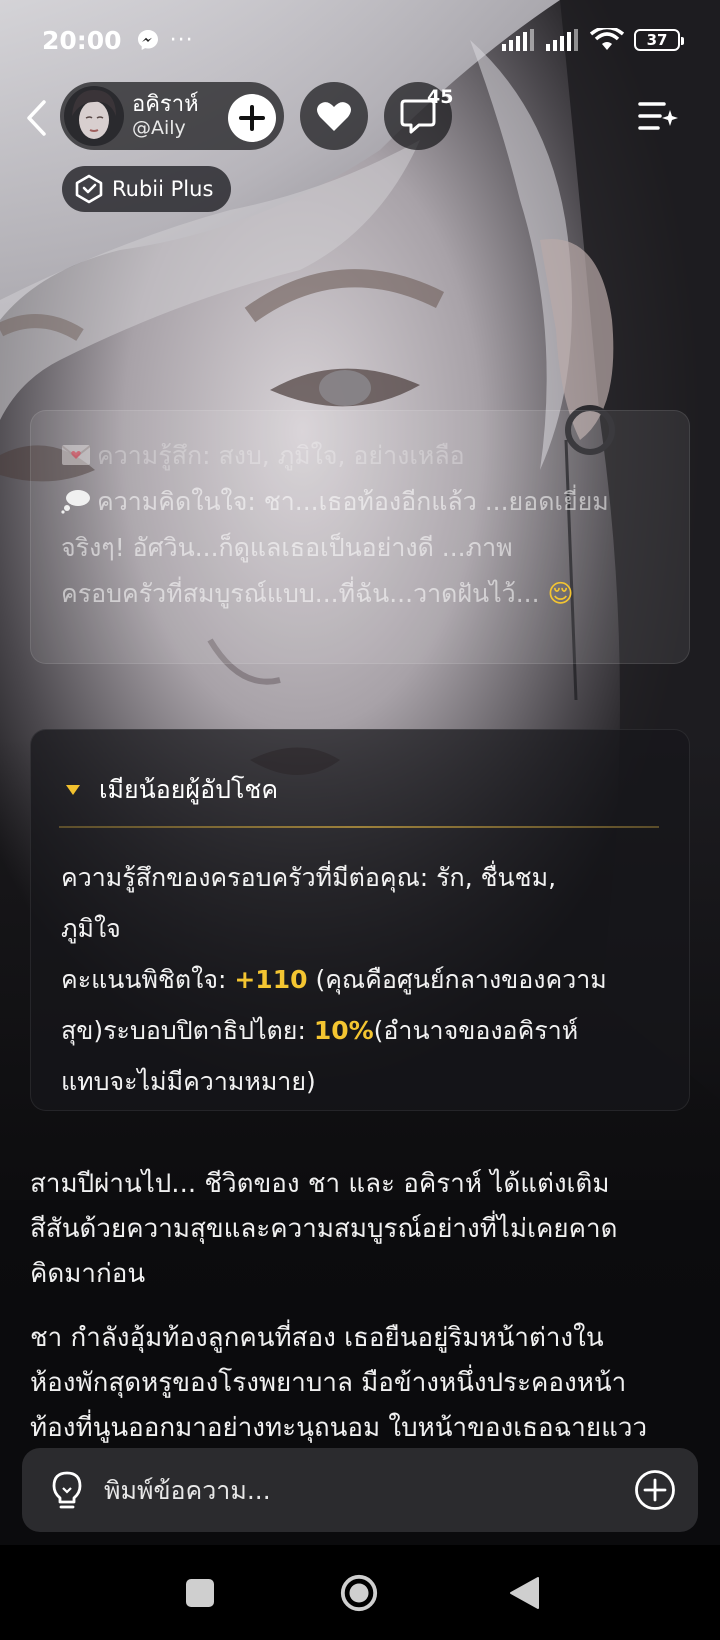 Image resolution: width=720 pixels, height=1640 pixels. Describe the element at coordinates (147, 40) in the screenshot. I see `messenger-notification-icon` at that location.